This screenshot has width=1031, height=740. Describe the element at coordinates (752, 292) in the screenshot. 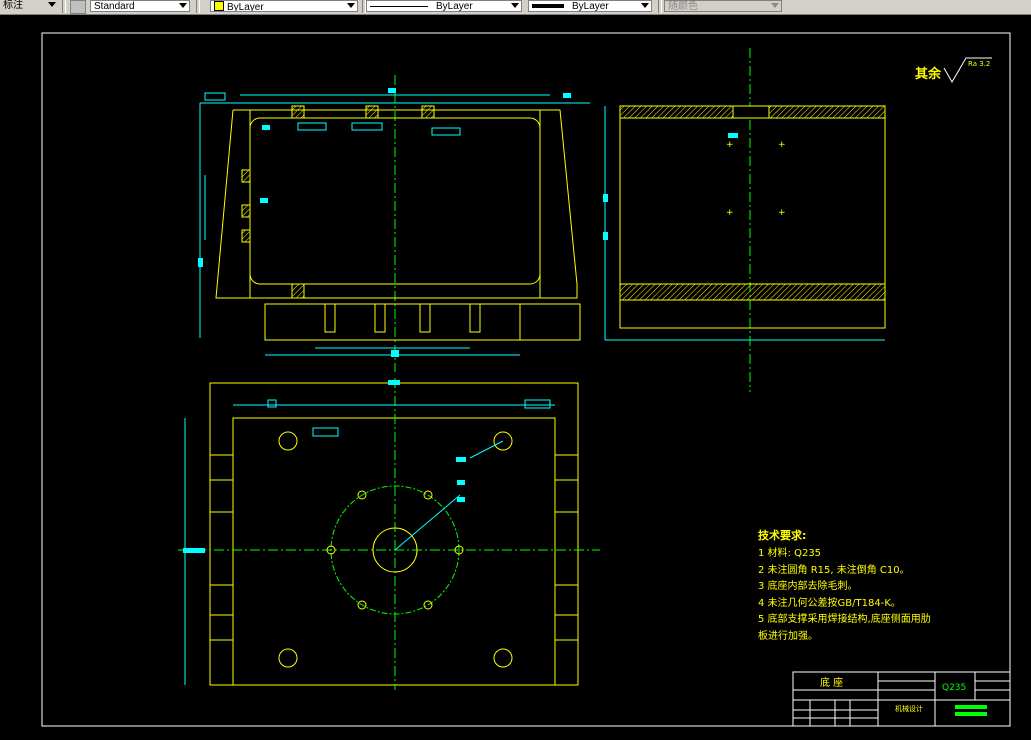

I see `bottom-plate-hatch` at that location.